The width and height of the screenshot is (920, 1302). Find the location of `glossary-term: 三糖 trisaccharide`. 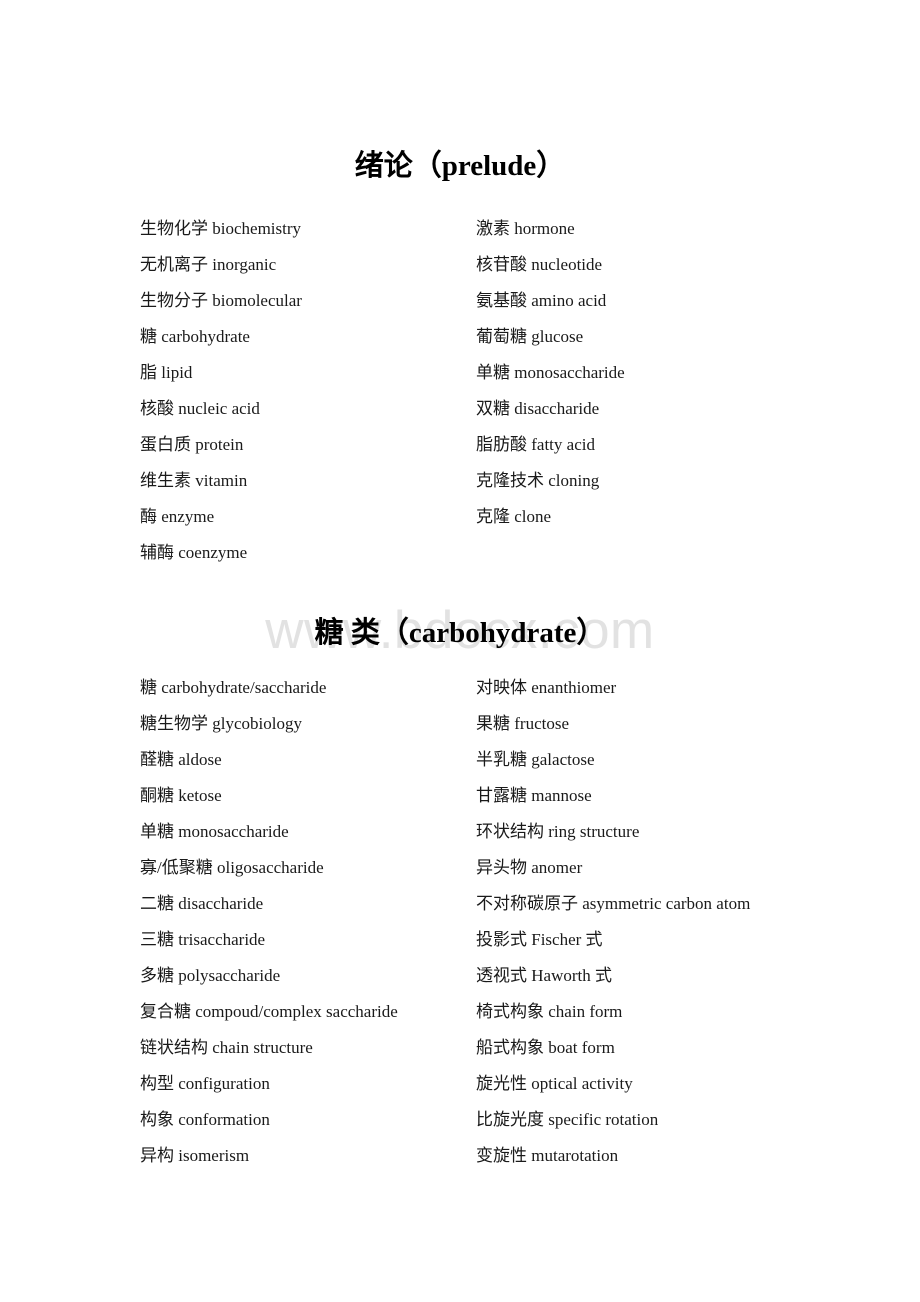

glossary-term: 三糖 trisaccharide is located at coordinates (203, 939).